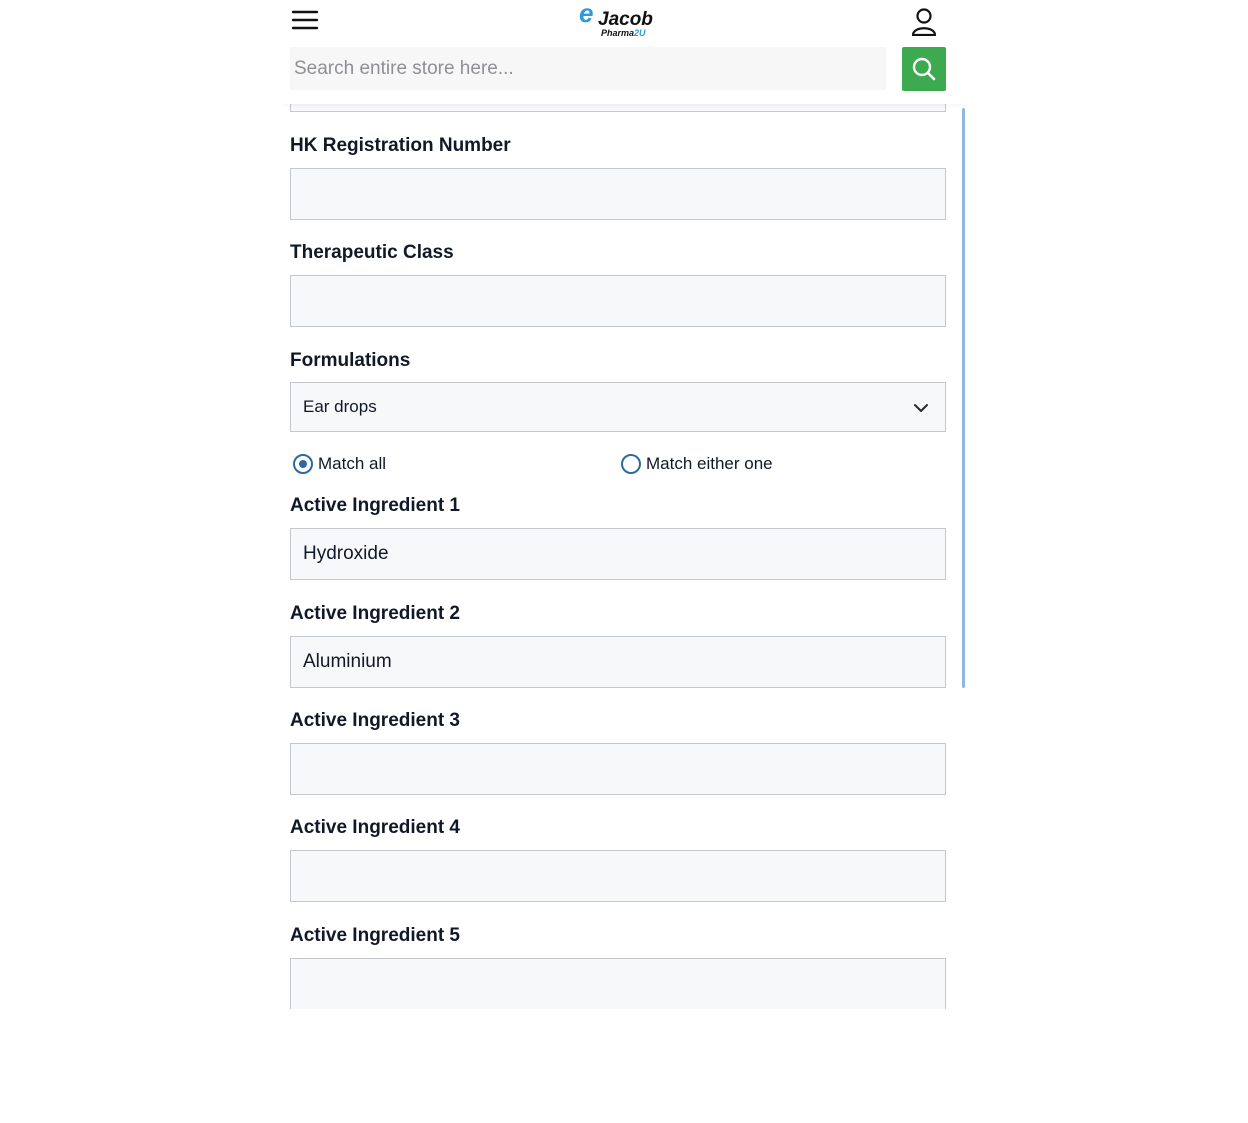 The width and height of the screenshot is (1248, 1123). I want to click on account-button, so click(924, 21).